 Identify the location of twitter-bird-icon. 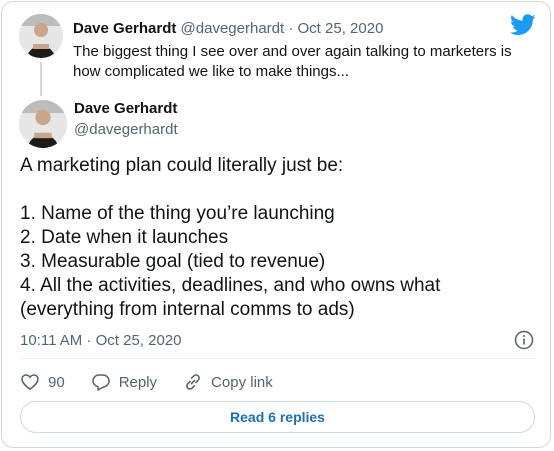
(523, 25).